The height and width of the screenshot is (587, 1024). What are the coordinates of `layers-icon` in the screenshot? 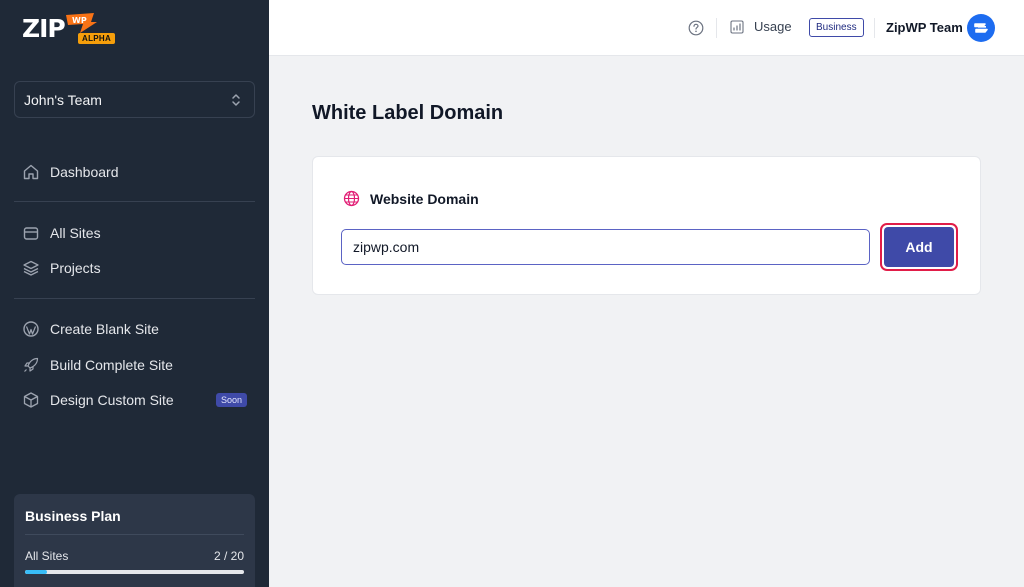 It's located at (31, 268).